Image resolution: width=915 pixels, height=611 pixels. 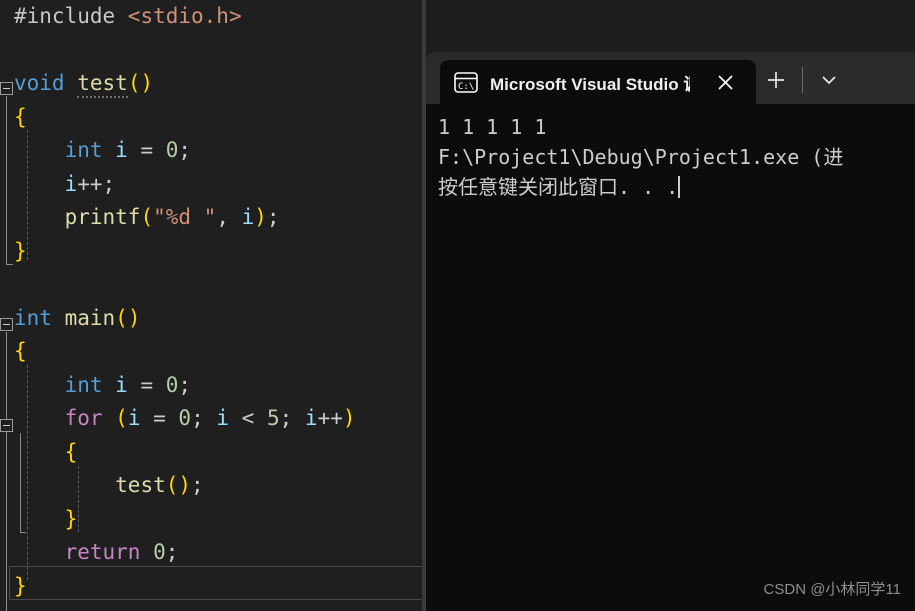 What do you see at coordinates (102, 552) in the screenshot?
I see `code-token: return` at bounding box center [102, 552].